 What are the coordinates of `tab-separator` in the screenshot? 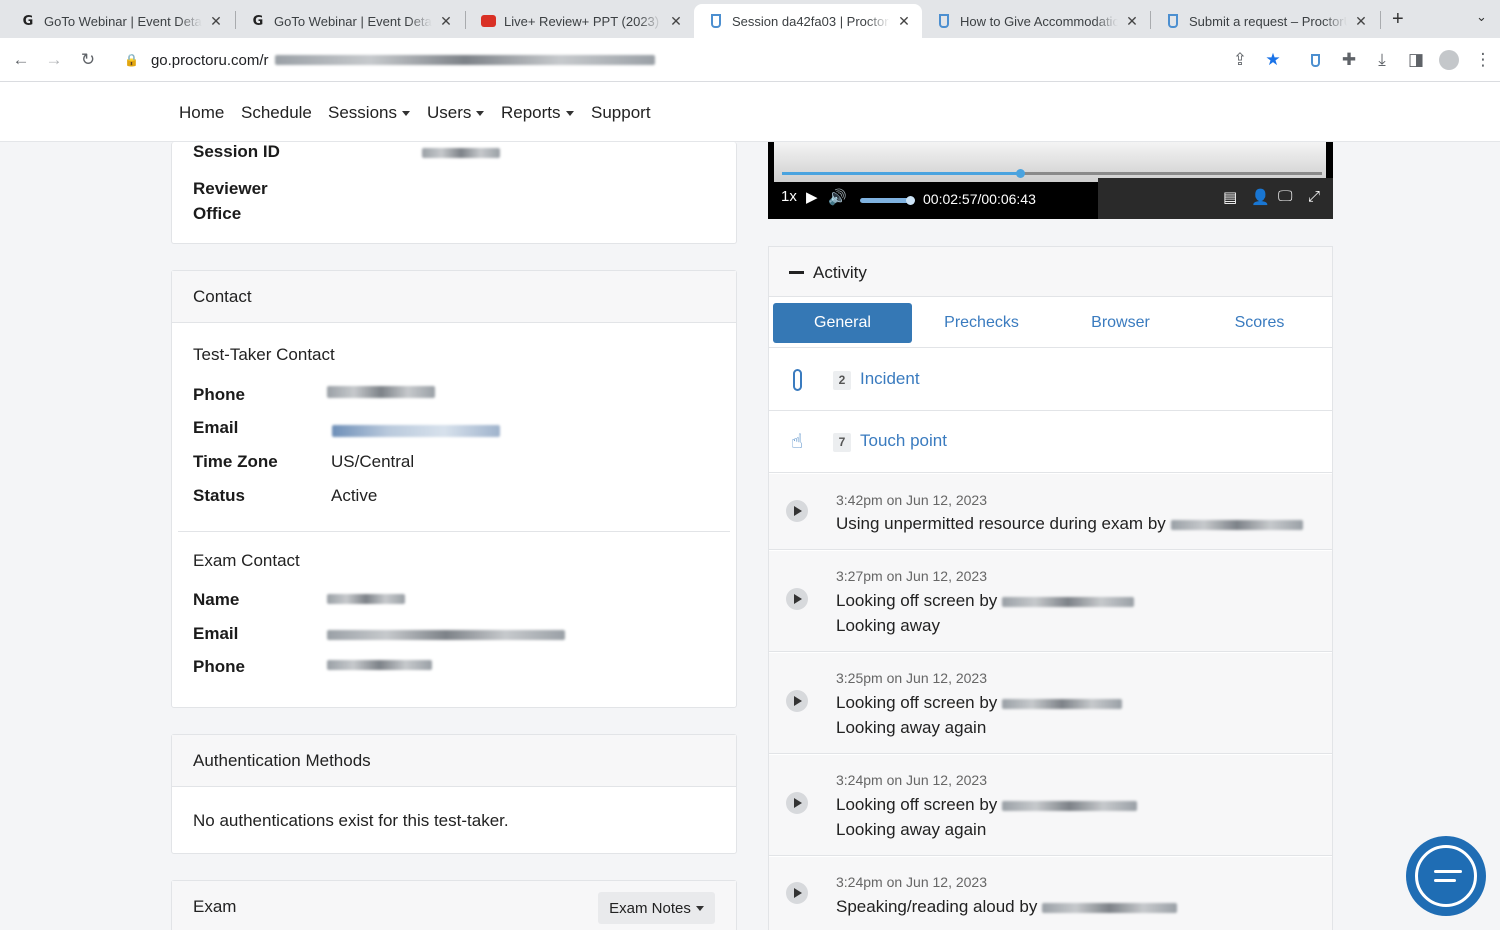 It's located at (1380, 20).